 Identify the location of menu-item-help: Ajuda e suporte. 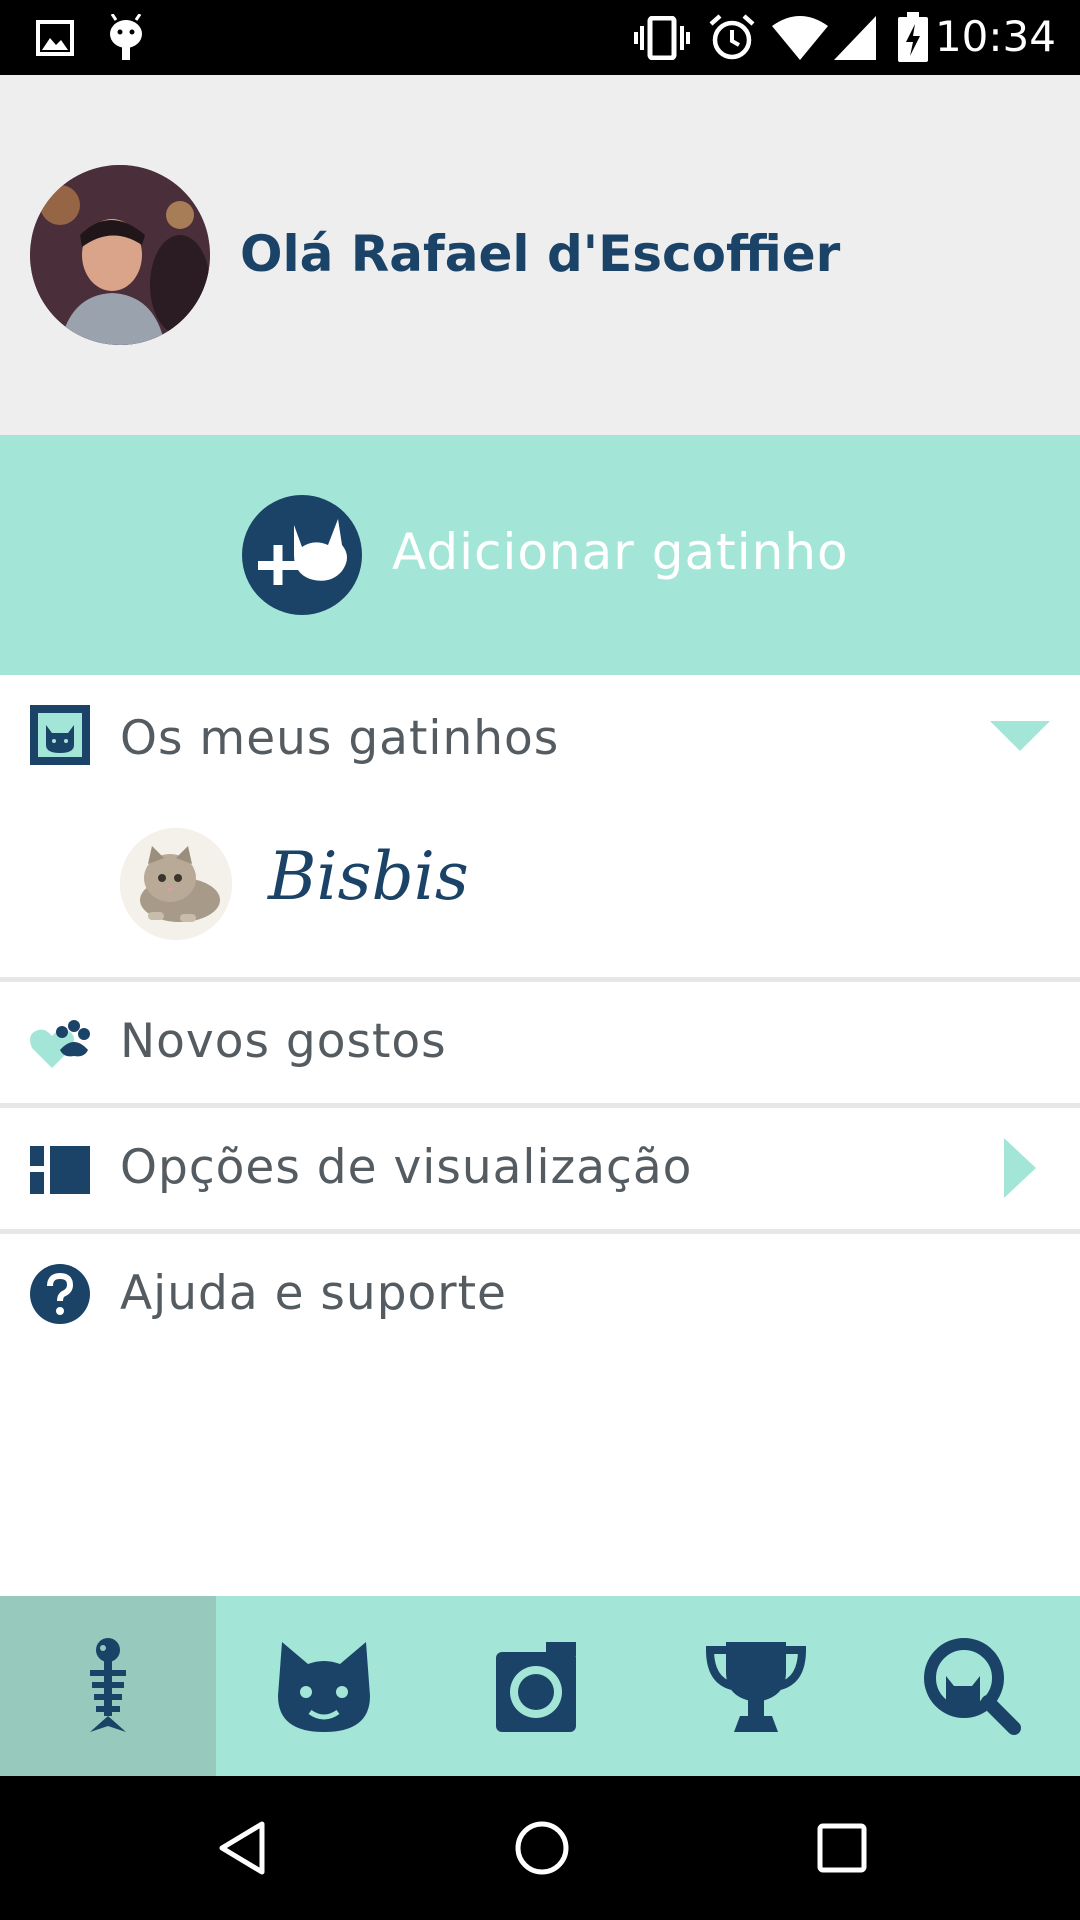
(540, 1294).